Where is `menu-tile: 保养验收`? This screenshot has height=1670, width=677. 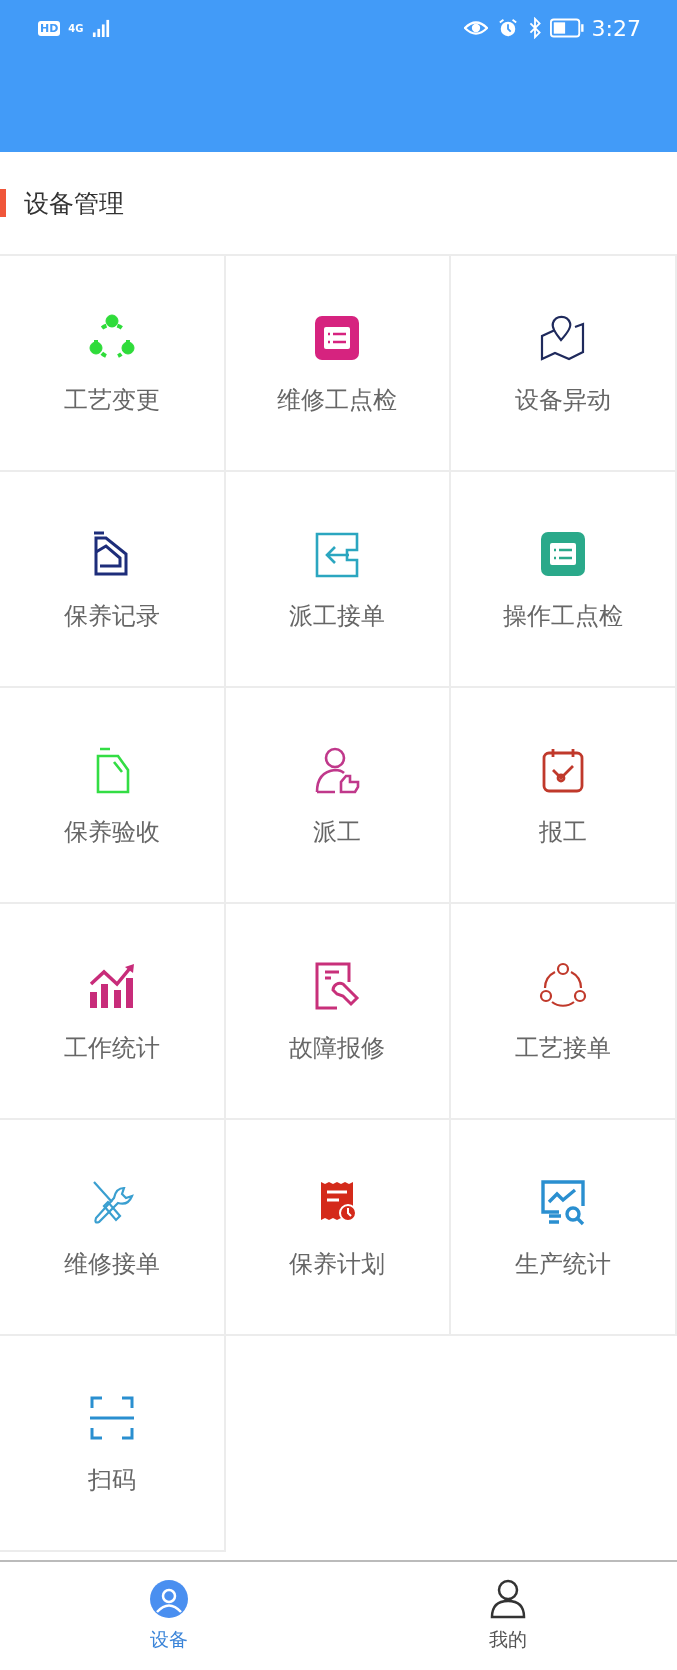
menu-tile: 保养验收 is located at coordinates (113, 796).